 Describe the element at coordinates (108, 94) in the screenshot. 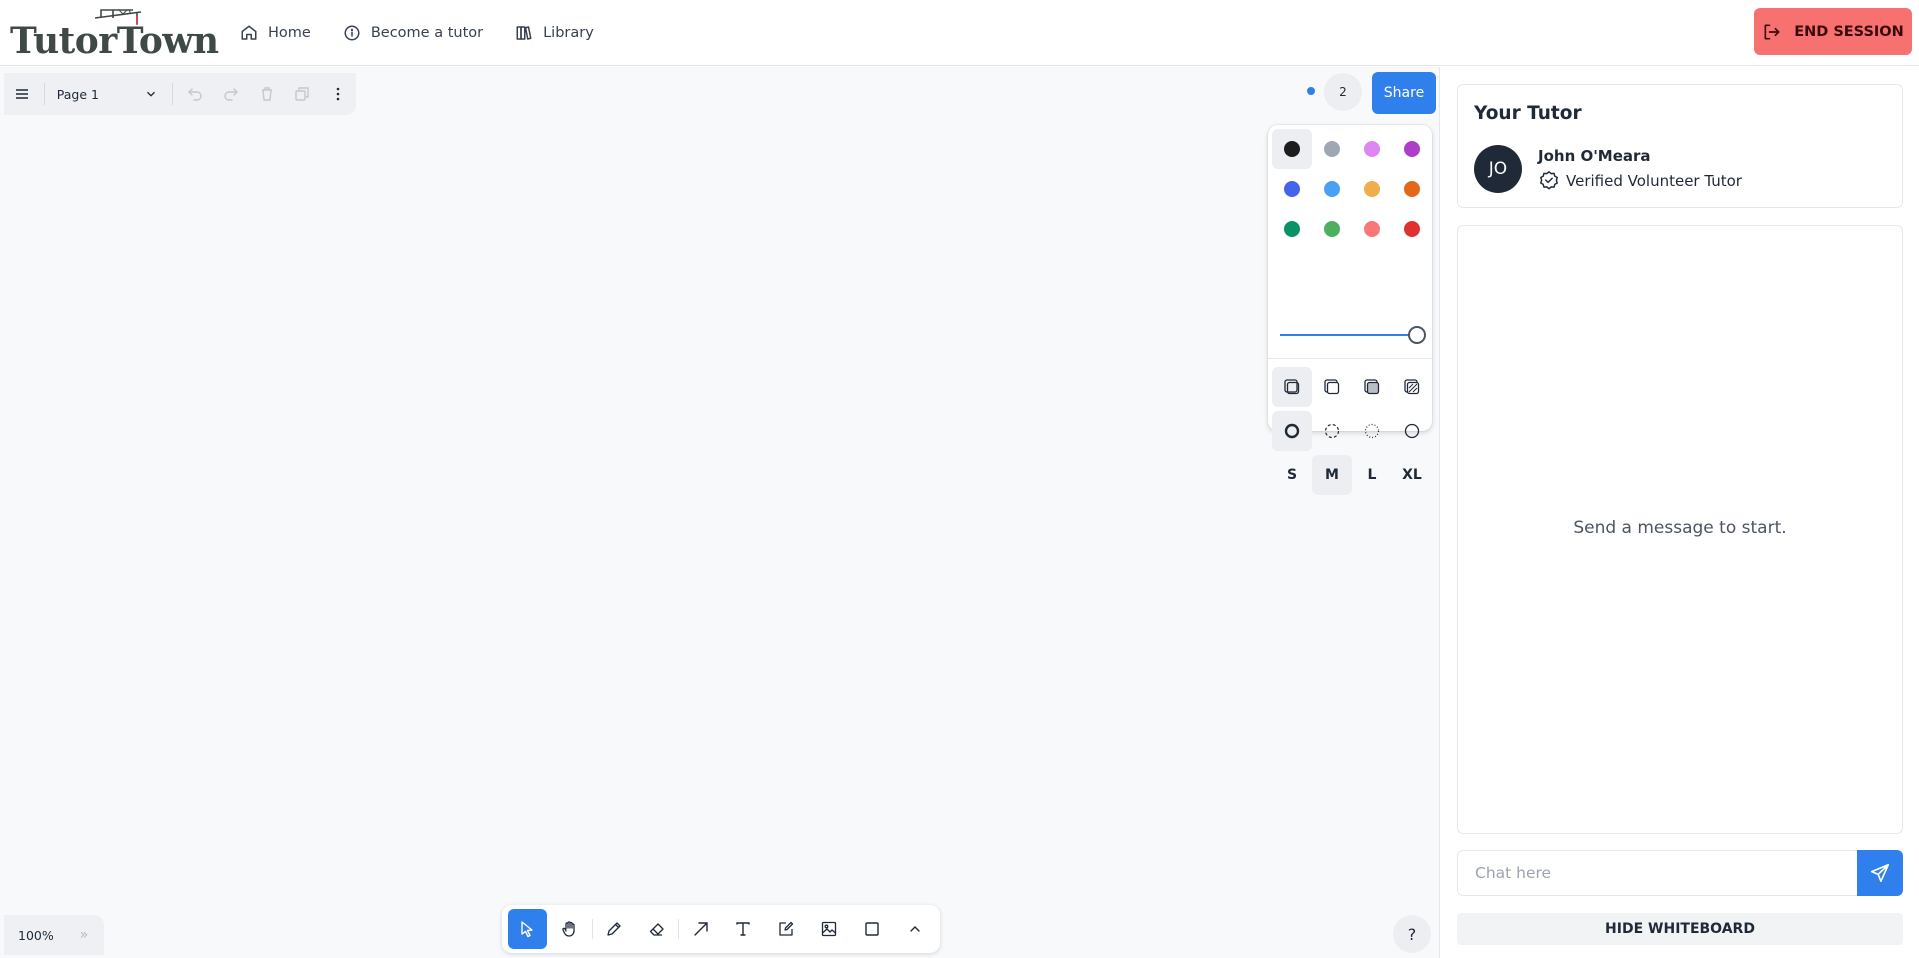

I see `page-select: Page 1` at that location.